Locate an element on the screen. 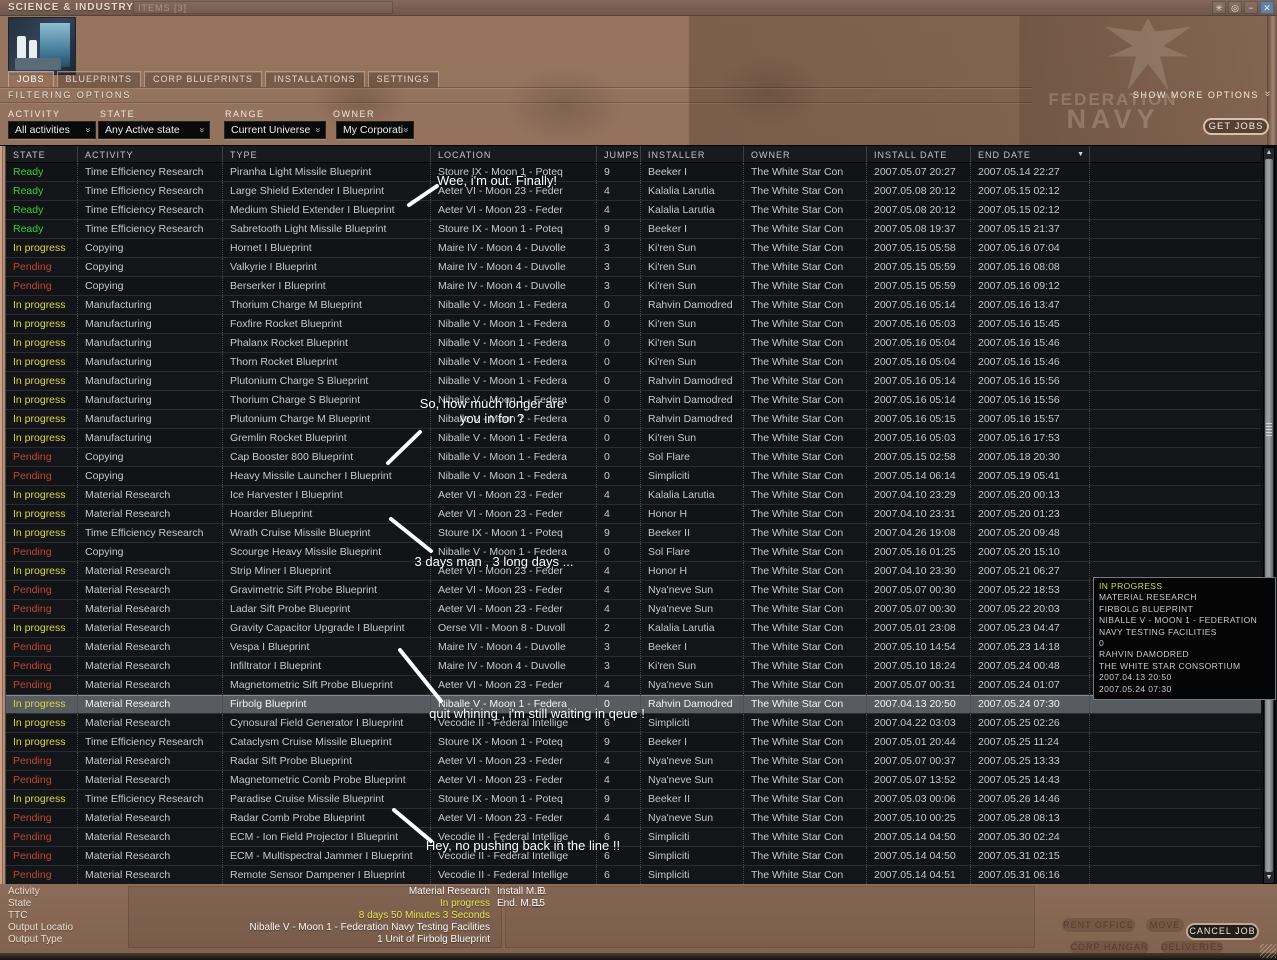  filtering-options-header: FILTERING OPTIONS is located at coordinates (69, 95).